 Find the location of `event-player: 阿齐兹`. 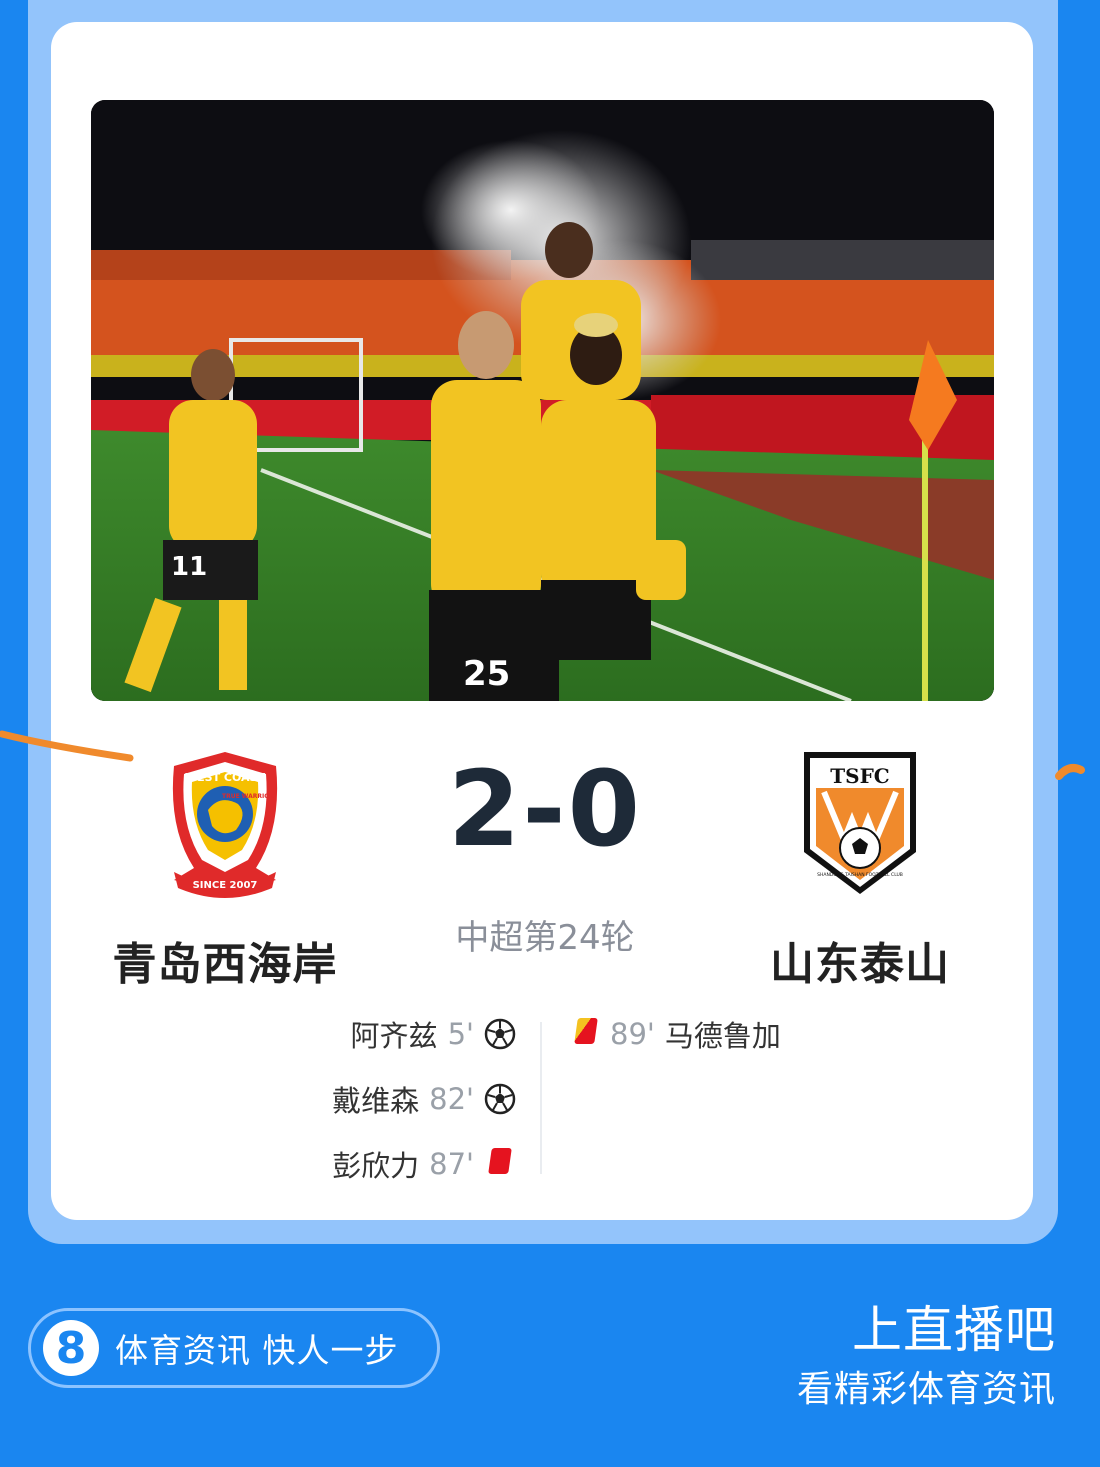

event-player: 阿齐兹 is located at coordinates (394, 1036).